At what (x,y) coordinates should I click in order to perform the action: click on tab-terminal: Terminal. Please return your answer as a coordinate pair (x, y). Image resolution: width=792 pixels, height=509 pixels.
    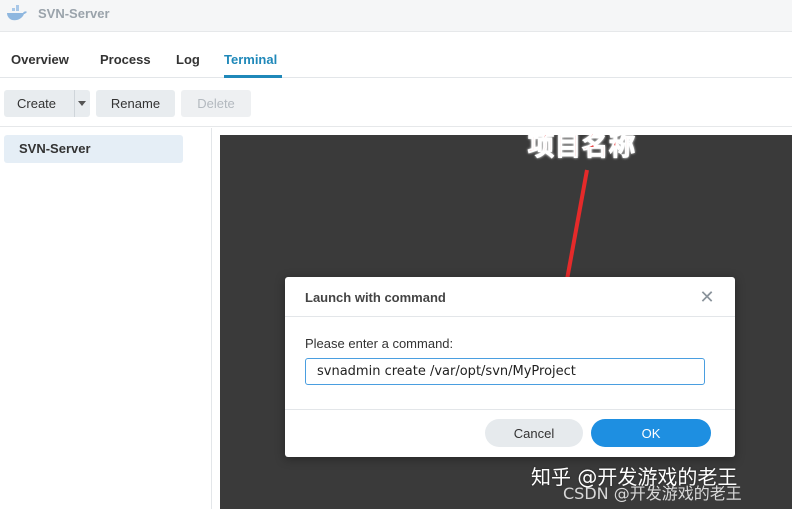
    Looking at the image, I should click on (250, 59).